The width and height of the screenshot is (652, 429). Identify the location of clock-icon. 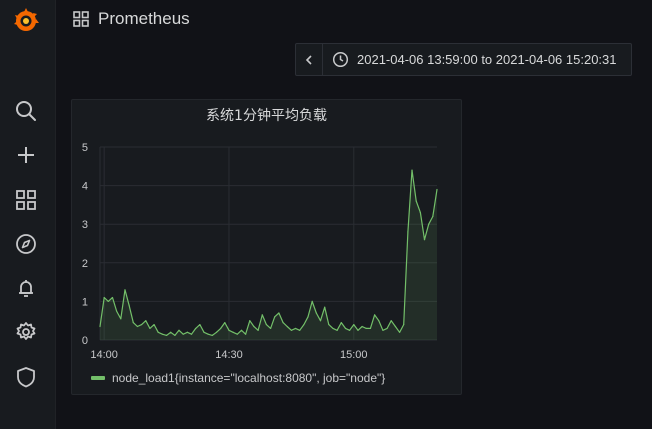
(340, 59).